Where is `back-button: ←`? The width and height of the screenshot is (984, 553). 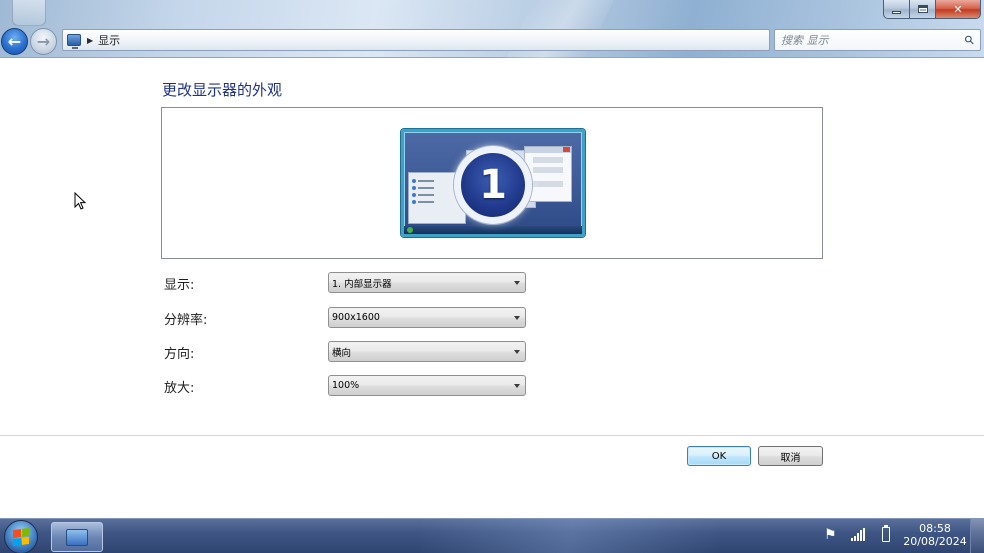
back-button: ← is located at coordinates (14, 41).